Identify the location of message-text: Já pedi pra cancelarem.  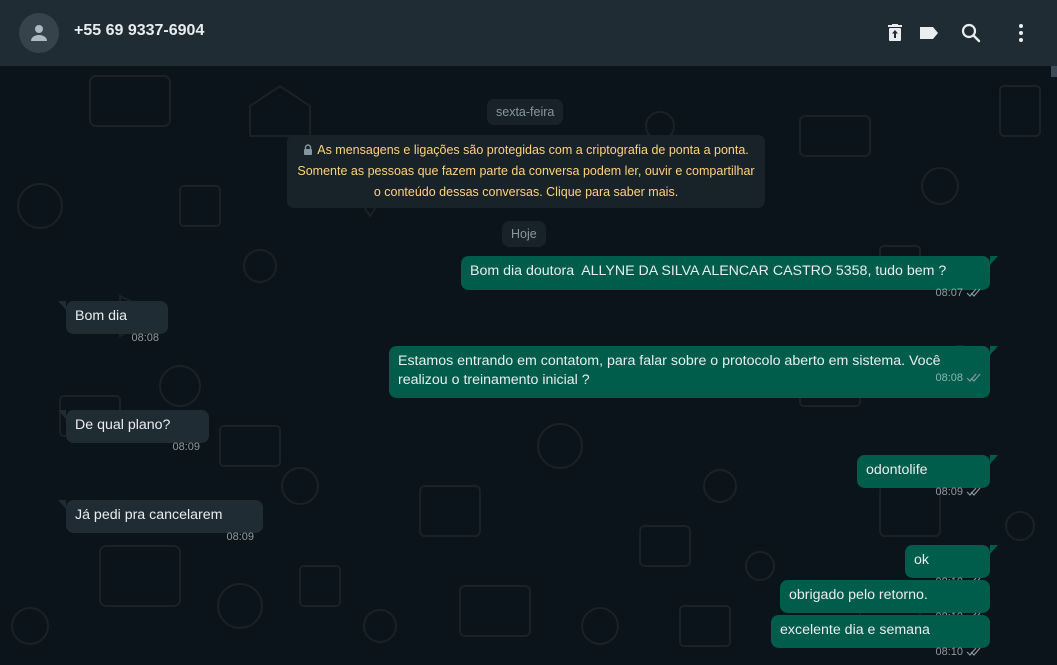
(149, 515).